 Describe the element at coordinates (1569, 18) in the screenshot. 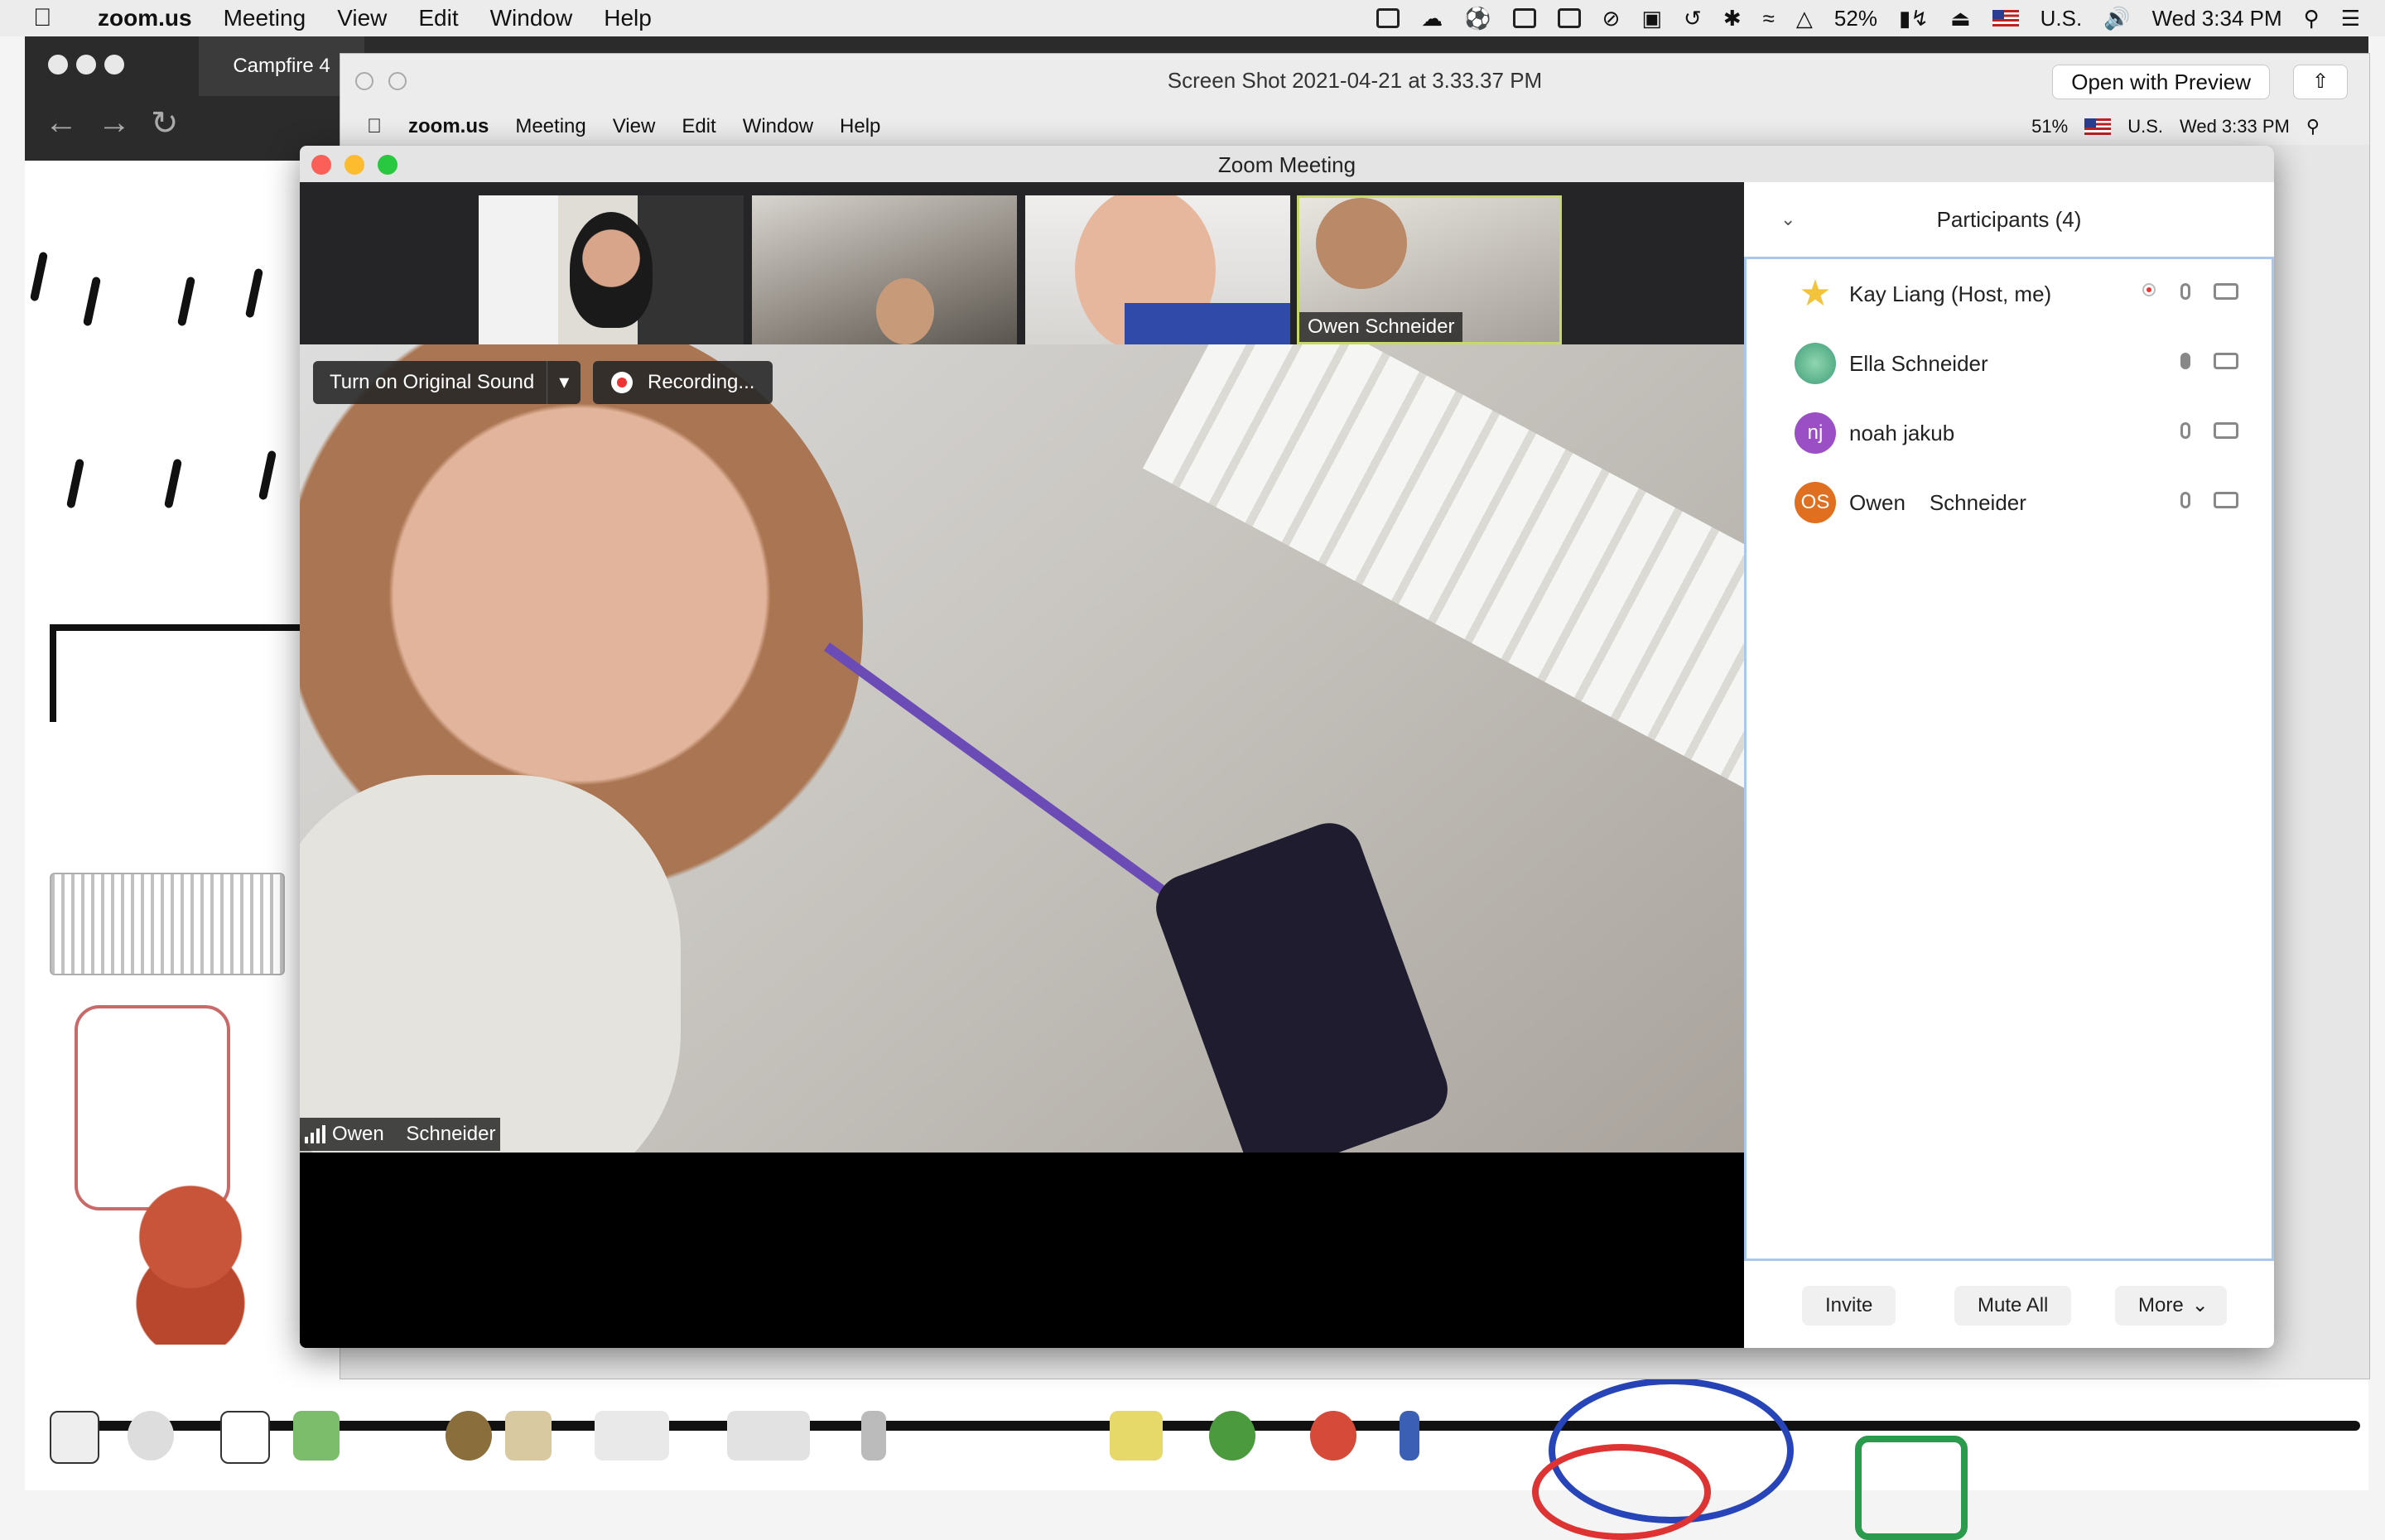

I see `window-copy-icon` at that location.